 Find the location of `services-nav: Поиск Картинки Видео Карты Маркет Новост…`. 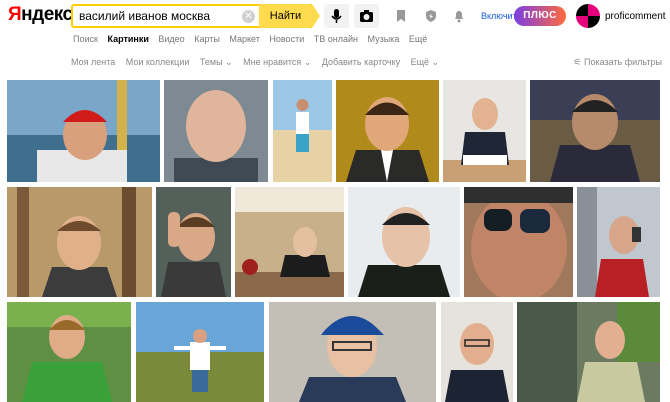

services-nav: Поиск Картинки Видео Карты Маркет Новост… is located at coordinates (253, 39).